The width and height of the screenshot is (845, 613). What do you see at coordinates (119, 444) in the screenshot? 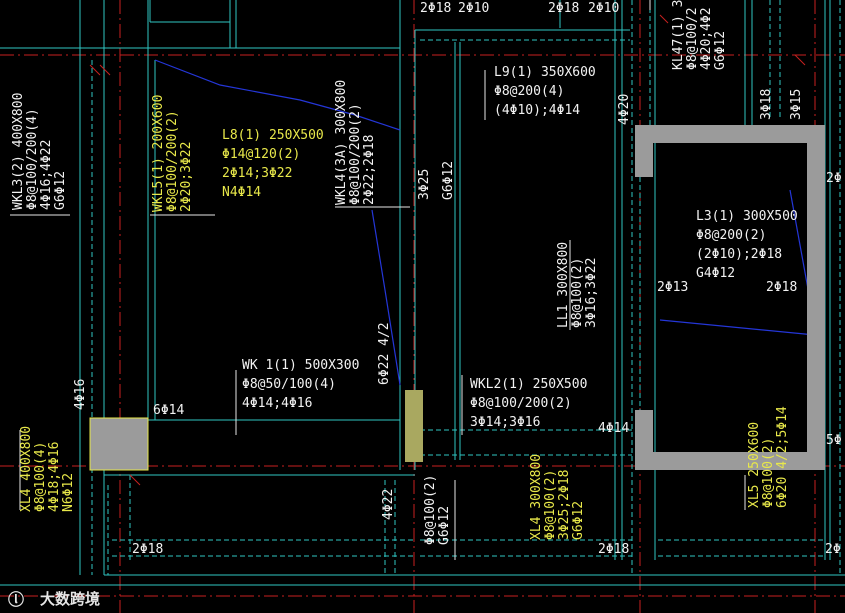
I see `column-left` at bounding box center [119, 444].